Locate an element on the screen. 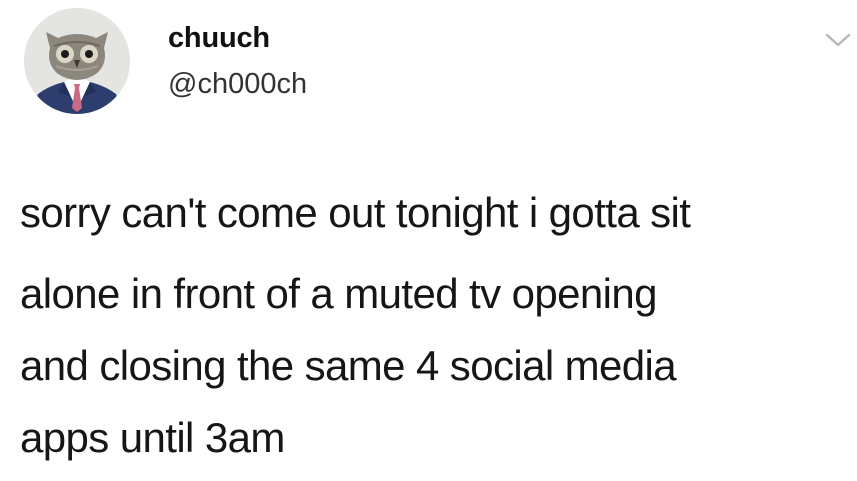 This screenshot has width=857, height=481. avatar is located at coordinates (77, 61).